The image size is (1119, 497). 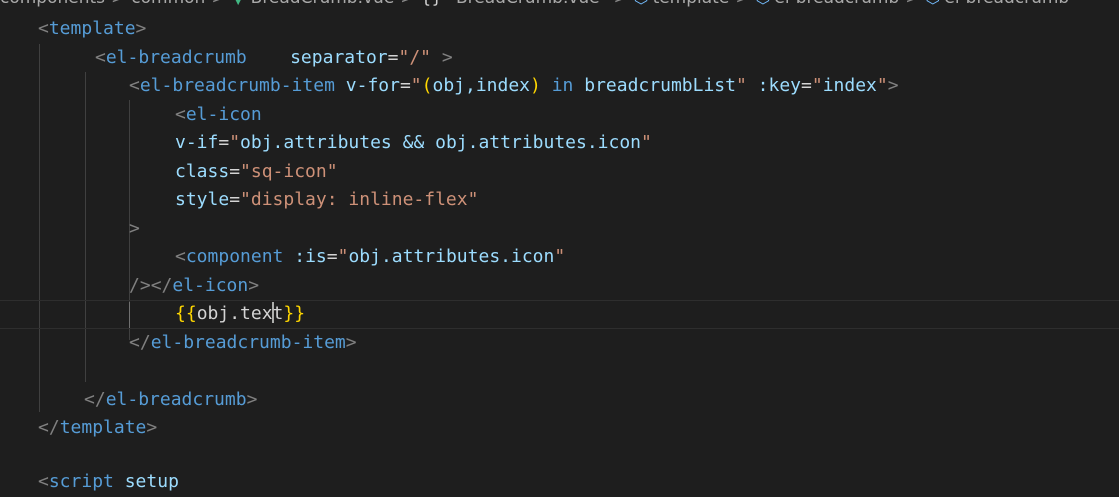 What do you see at coordinates (218, 114) in the screenshot?
I see `code-line-4: <el-icon` at bounding box center [218, 114].